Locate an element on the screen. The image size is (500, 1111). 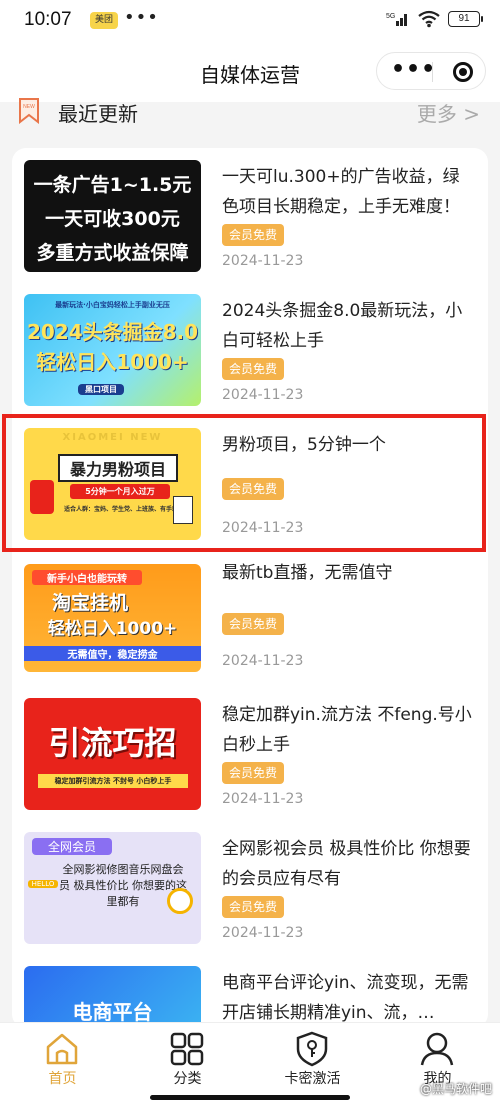
capsule-divider is located at coordinates (432, 72).